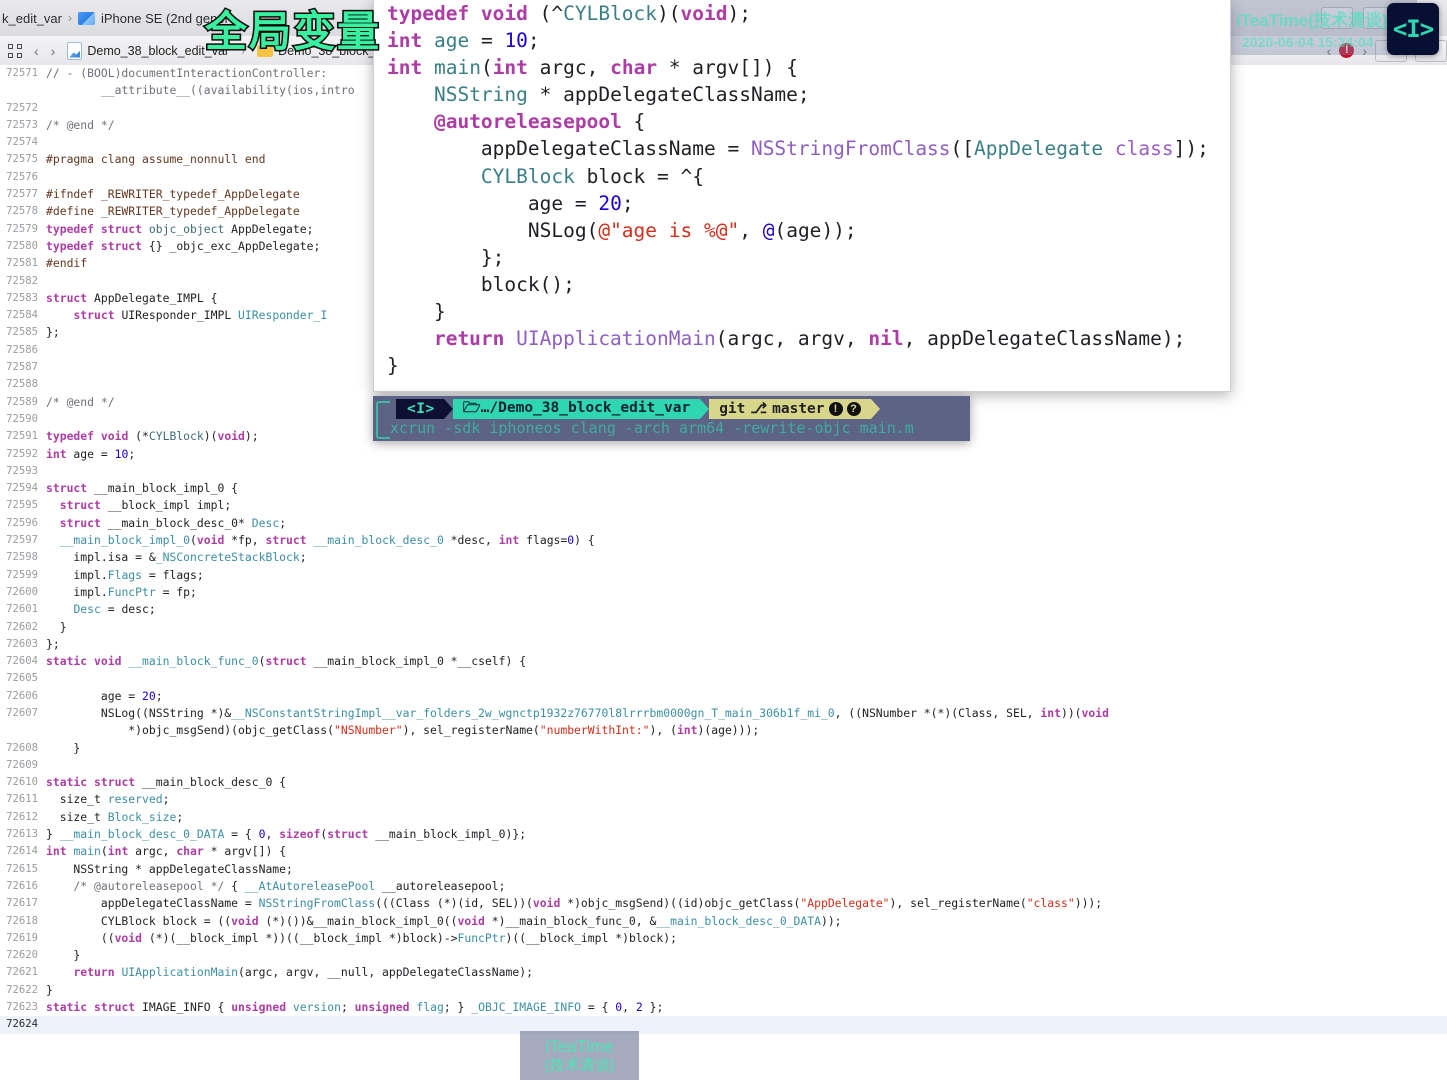  What do you see at coordinates (576, 409) in the screenshot?
I see `path-segment: 🗁…/Demo_38_block_edit_var` at bounding box center [576, 409].